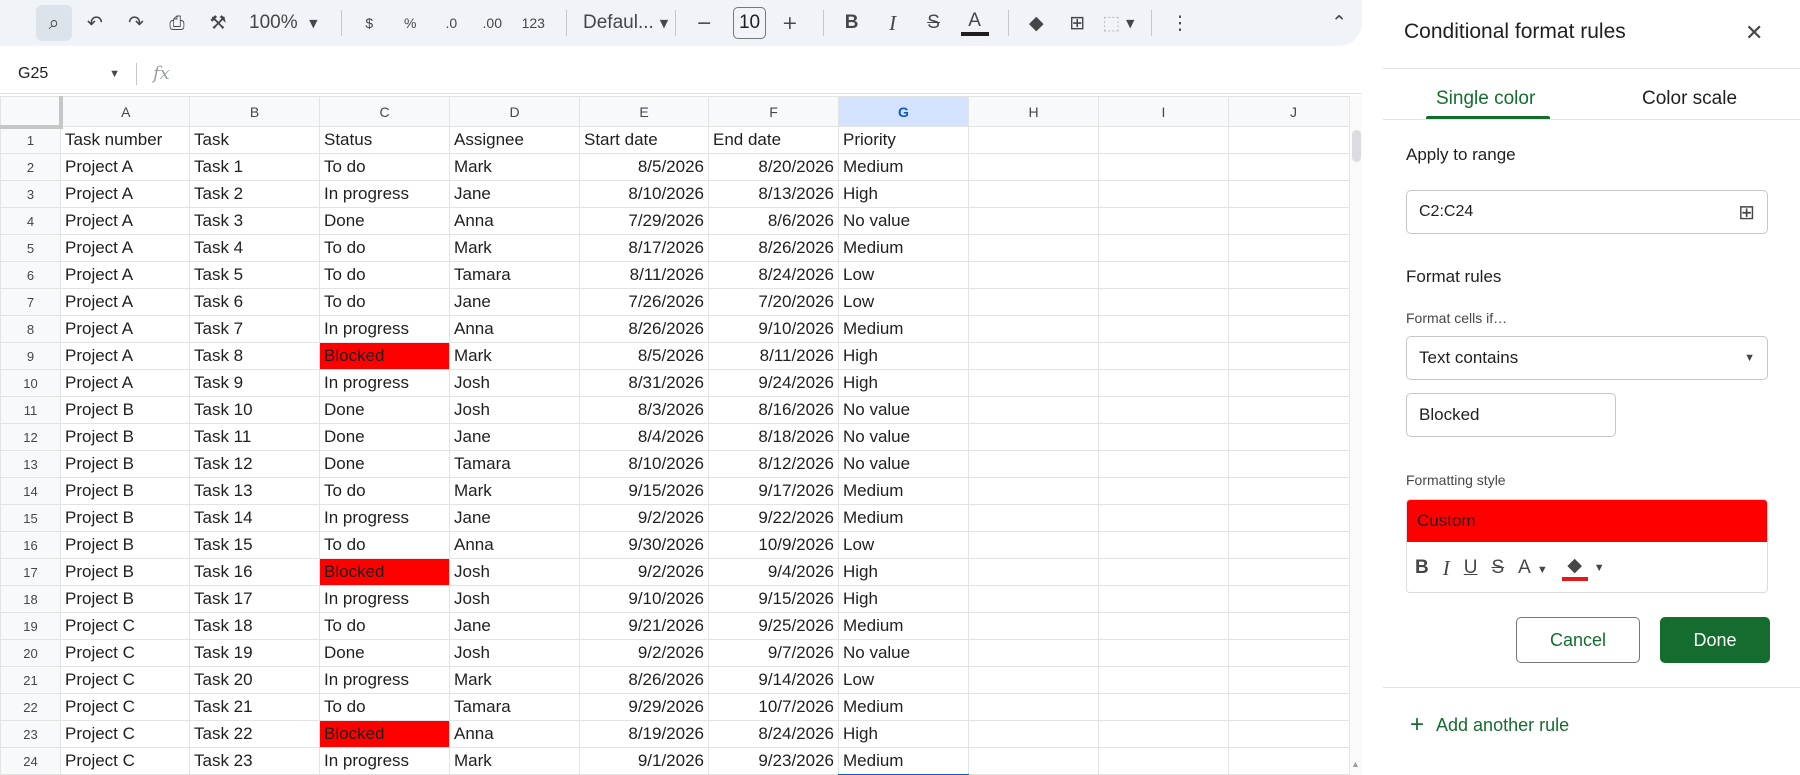 This screenshot has width=1800, height=775. What do you see at coordinates (30, 464) in the screenshot?
I see `row-header: 13` at bounding box center [30, 464].